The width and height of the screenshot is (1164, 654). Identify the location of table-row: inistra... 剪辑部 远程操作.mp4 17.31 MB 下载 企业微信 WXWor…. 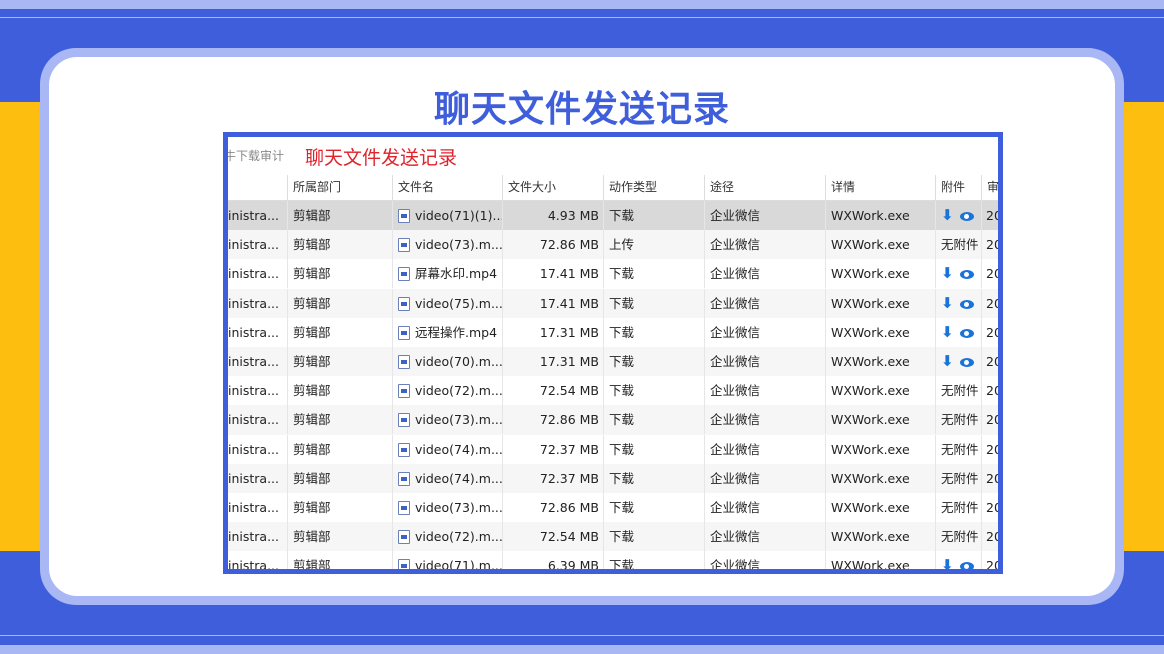
(613, 332).